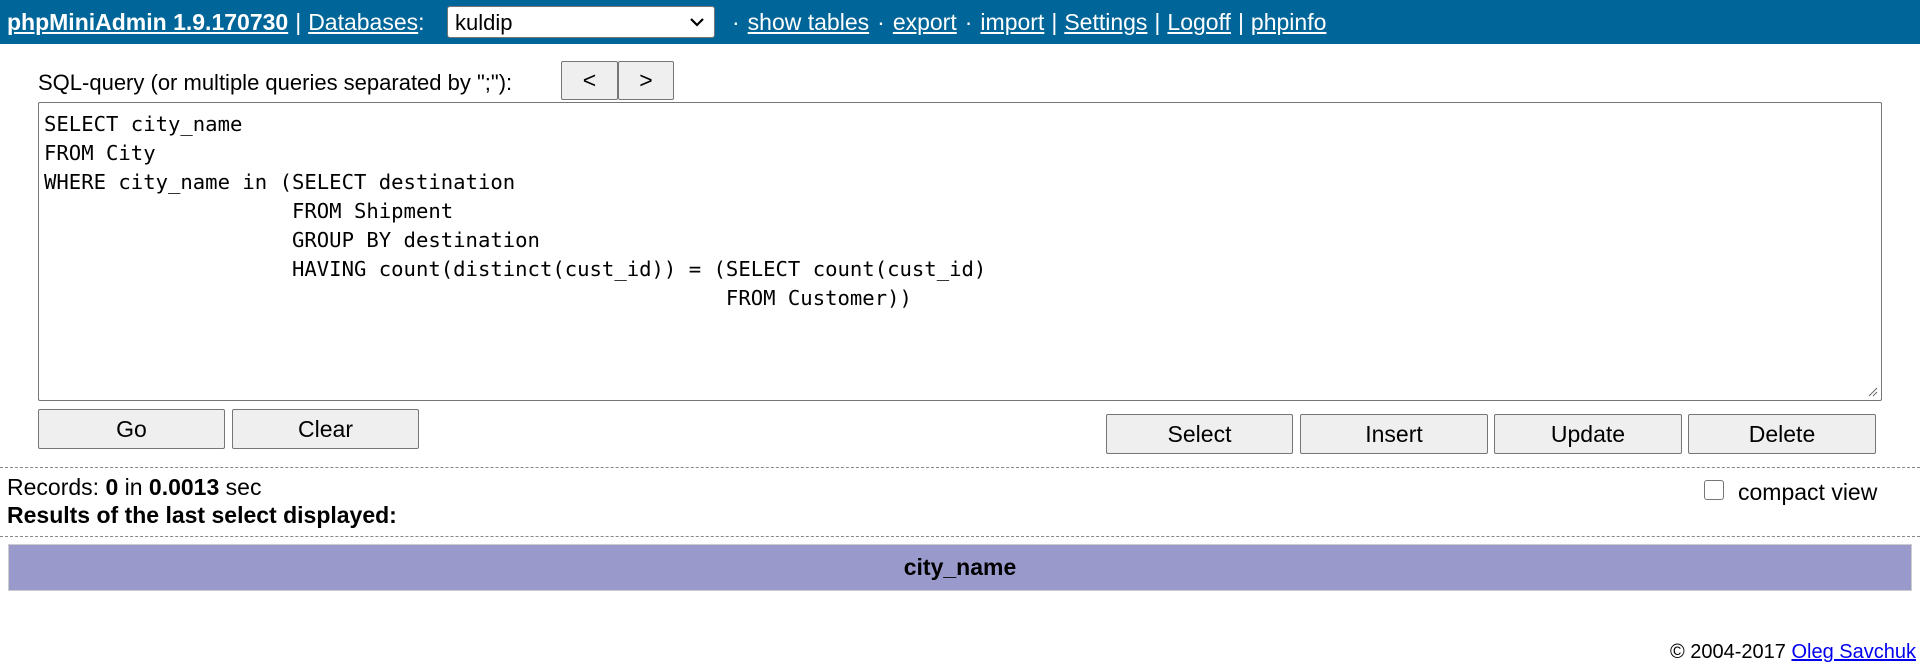 This screenshot has width=1920, height=672. What do you see at coordinates (363, 22) in the screenshot?
I see `databases-link: Databases` at bounding box center [363, 22].